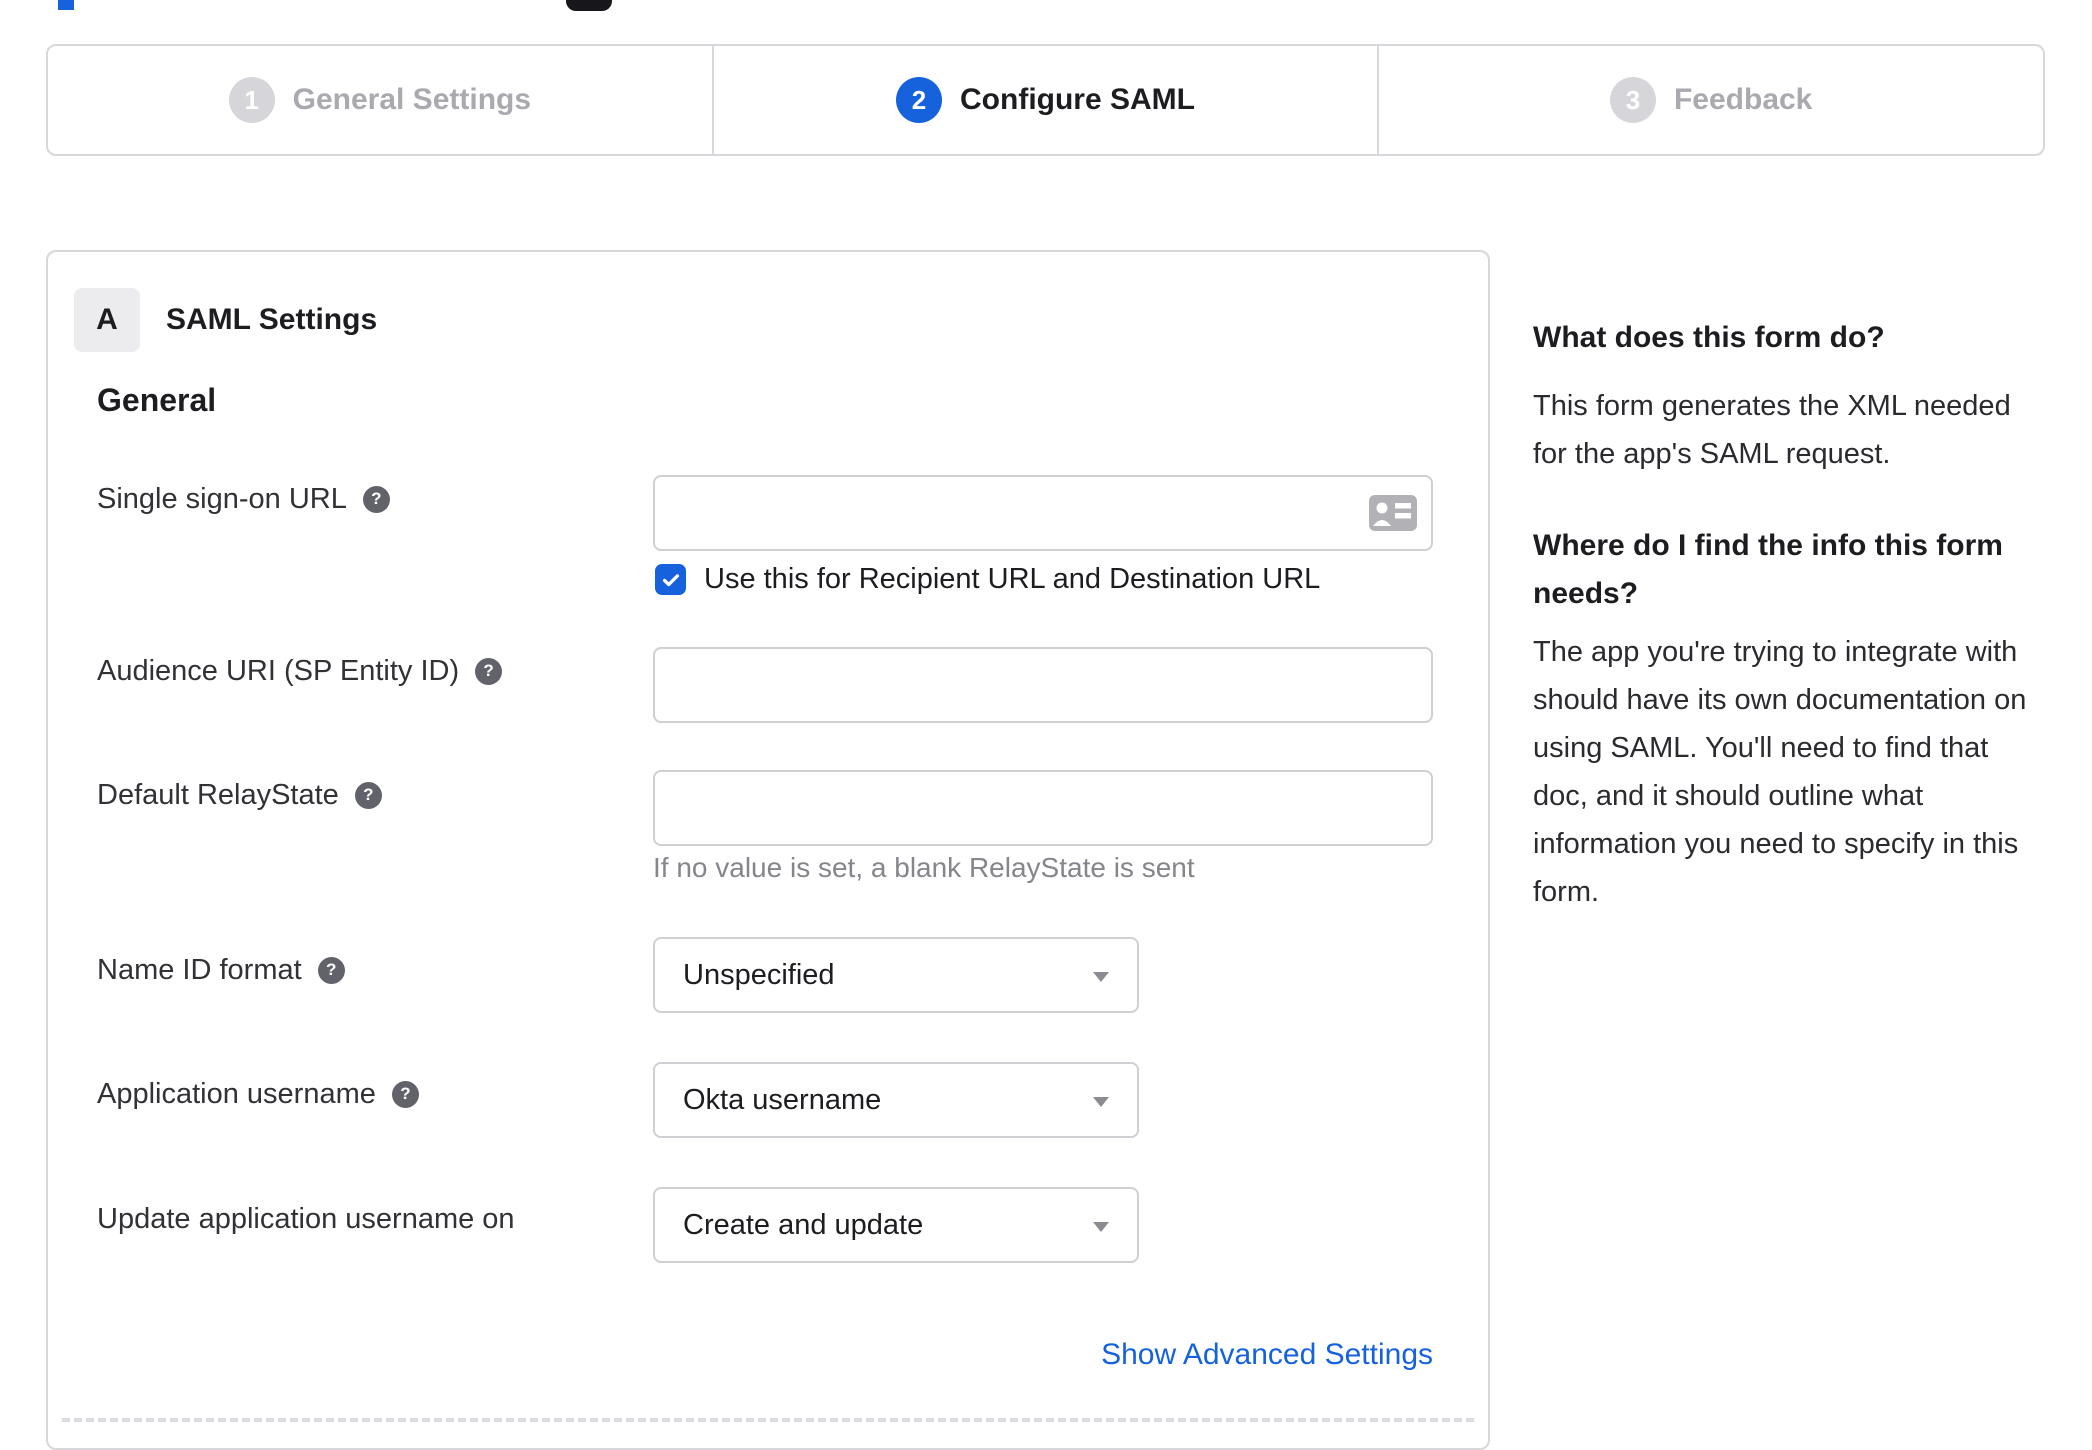  Describe the element at coordinates (157, 400) in the screenshot. I see `general-section-heading: General` at that location.